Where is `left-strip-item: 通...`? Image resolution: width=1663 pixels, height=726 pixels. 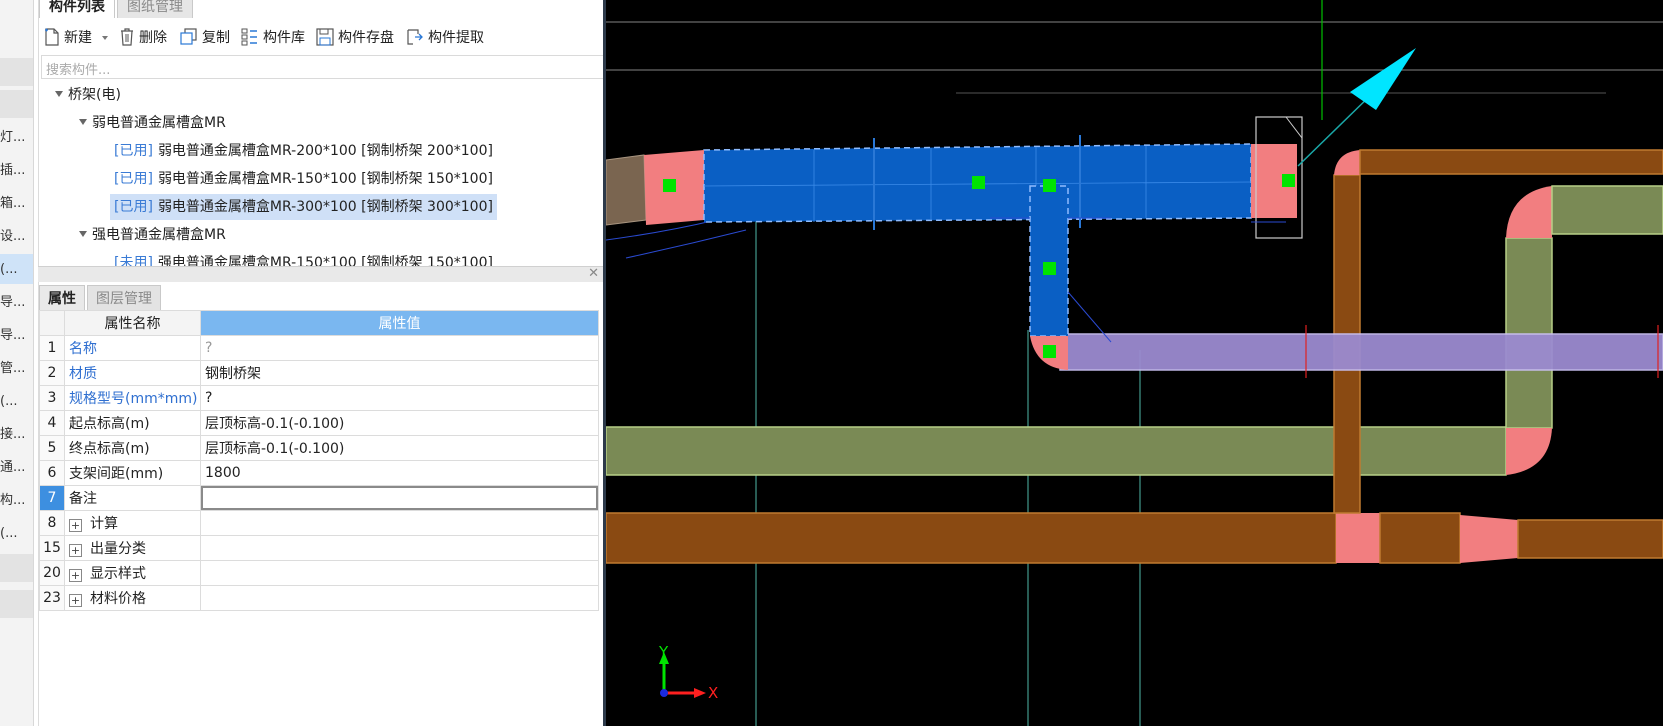 left-strip-item: 通... is located at coordinates (16, 468).